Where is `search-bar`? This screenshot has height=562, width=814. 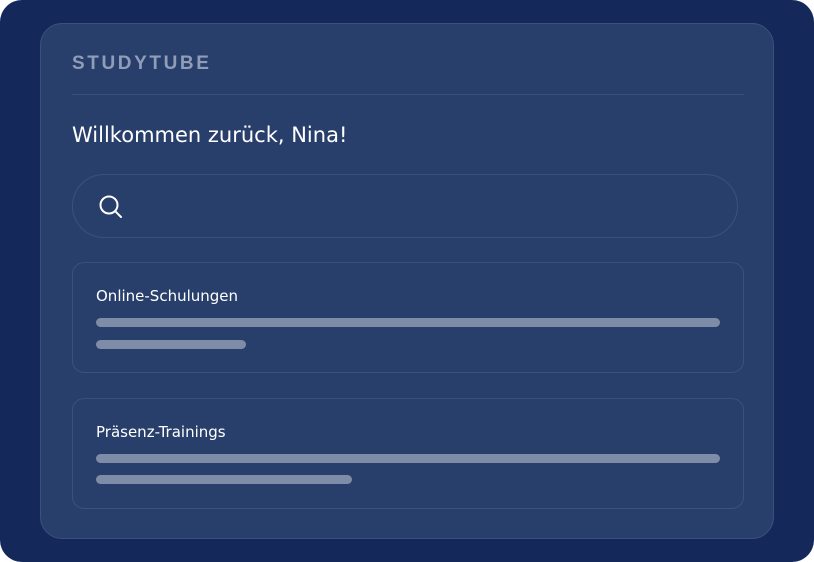
search-bar is located at coordinates (405, 206).